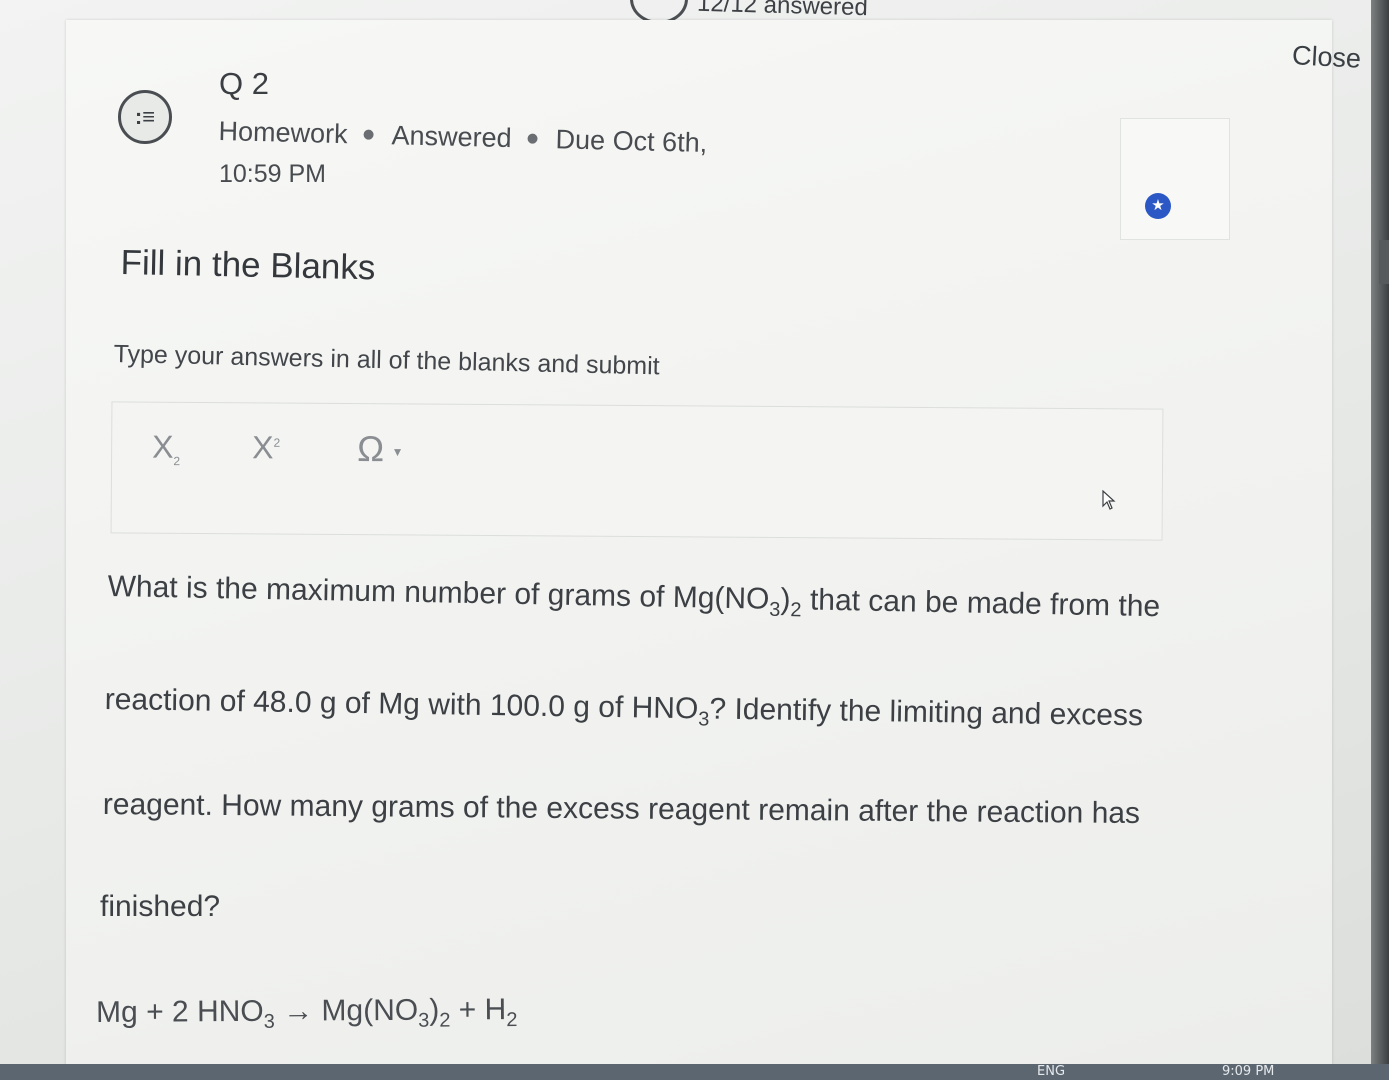 Image resolution: width=1389 pixels, height=1080 pixels. I want to click on side-panel, so click(1175, 179).